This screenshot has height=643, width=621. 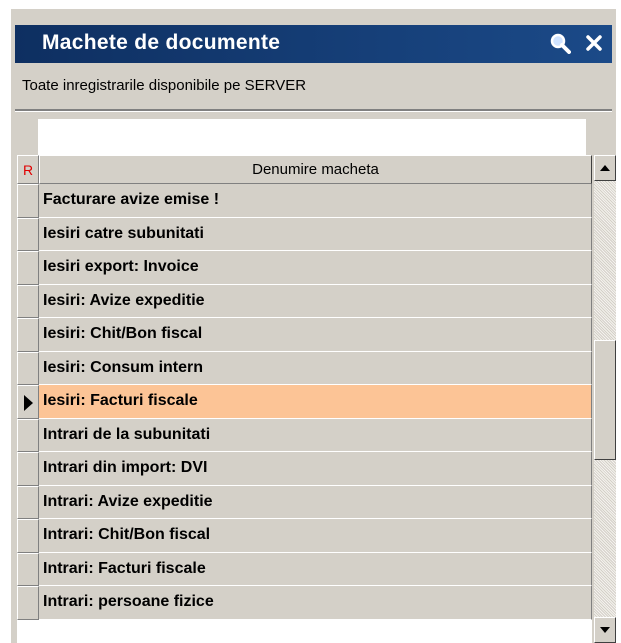 What do you see at coordinates (28, 169) in the screenshot?
I see `row-indicator-header: R` at bounding box center [28, 169].